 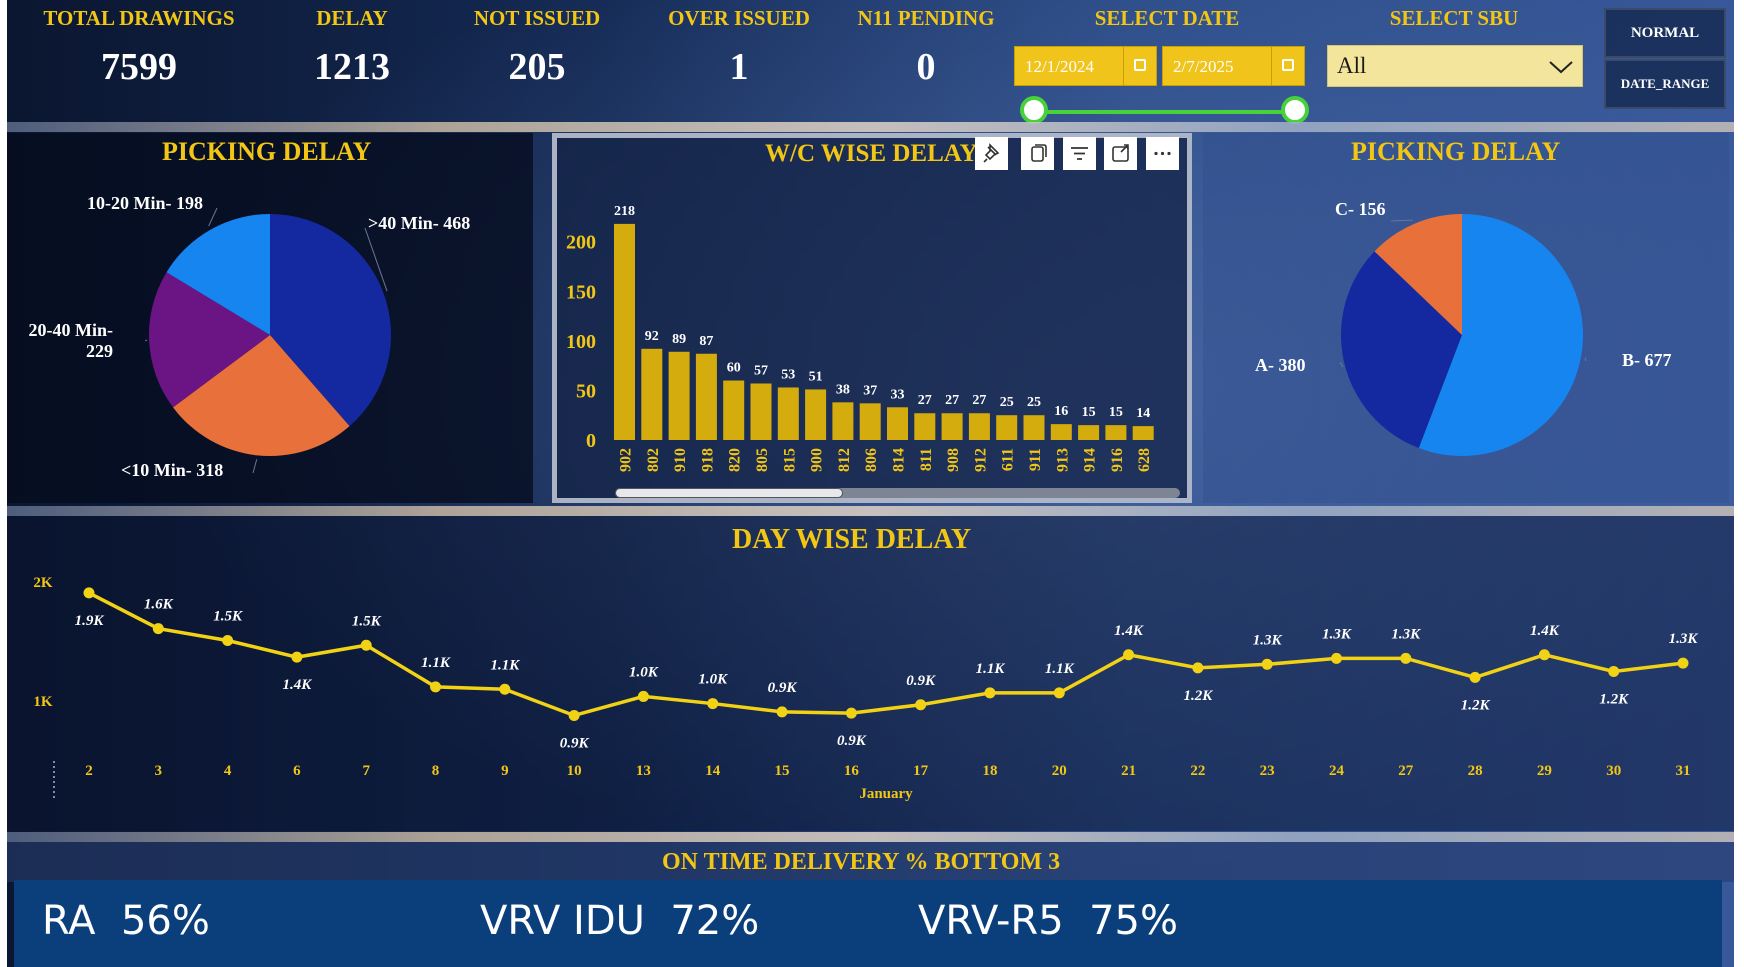 I want to click on copy-visual-button, so click(x=1037, y=153).